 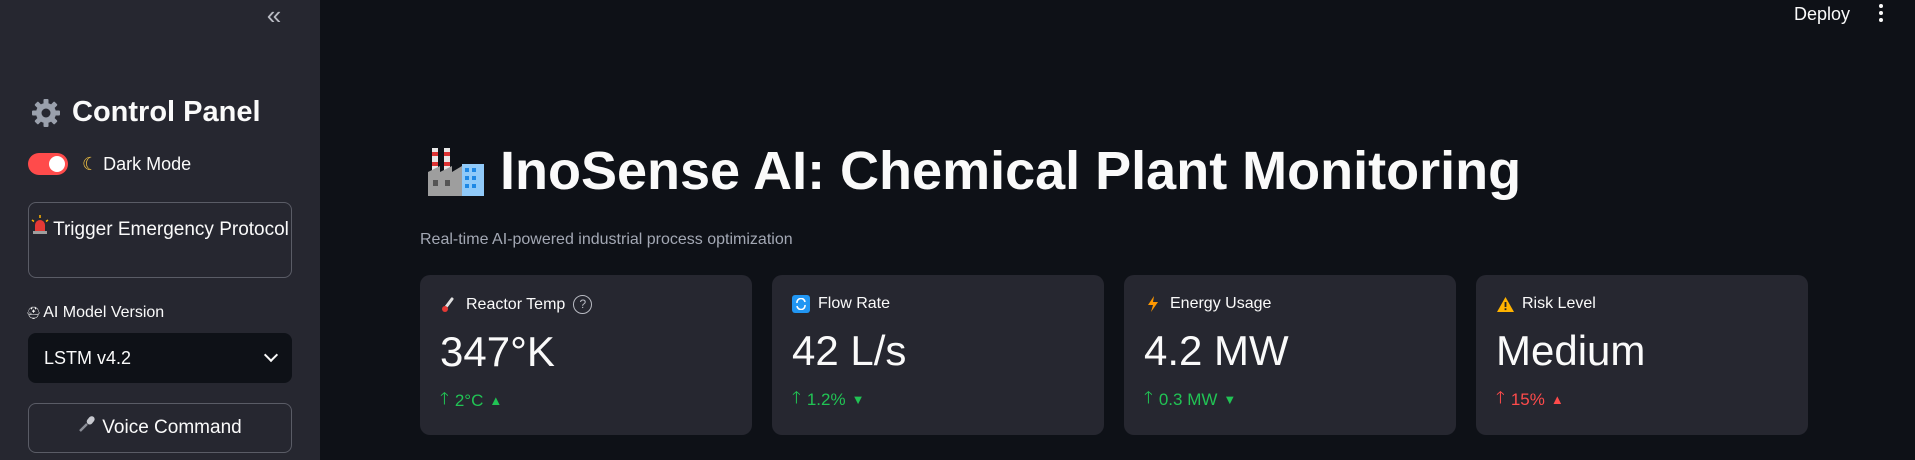 I want to click on lightning-icon, so click(x=1153, y=304).